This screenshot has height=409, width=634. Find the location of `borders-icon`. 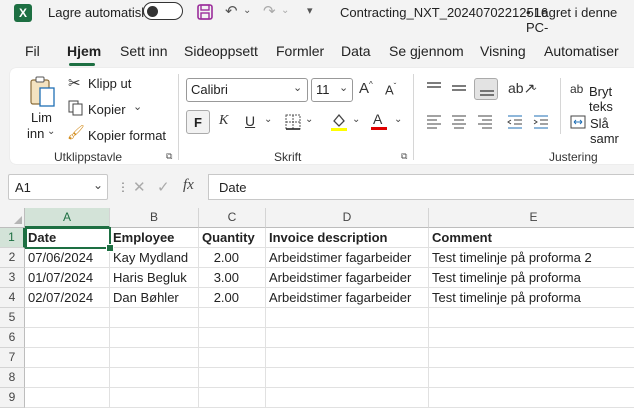

borders-icon is located at coordinates (293, 122).